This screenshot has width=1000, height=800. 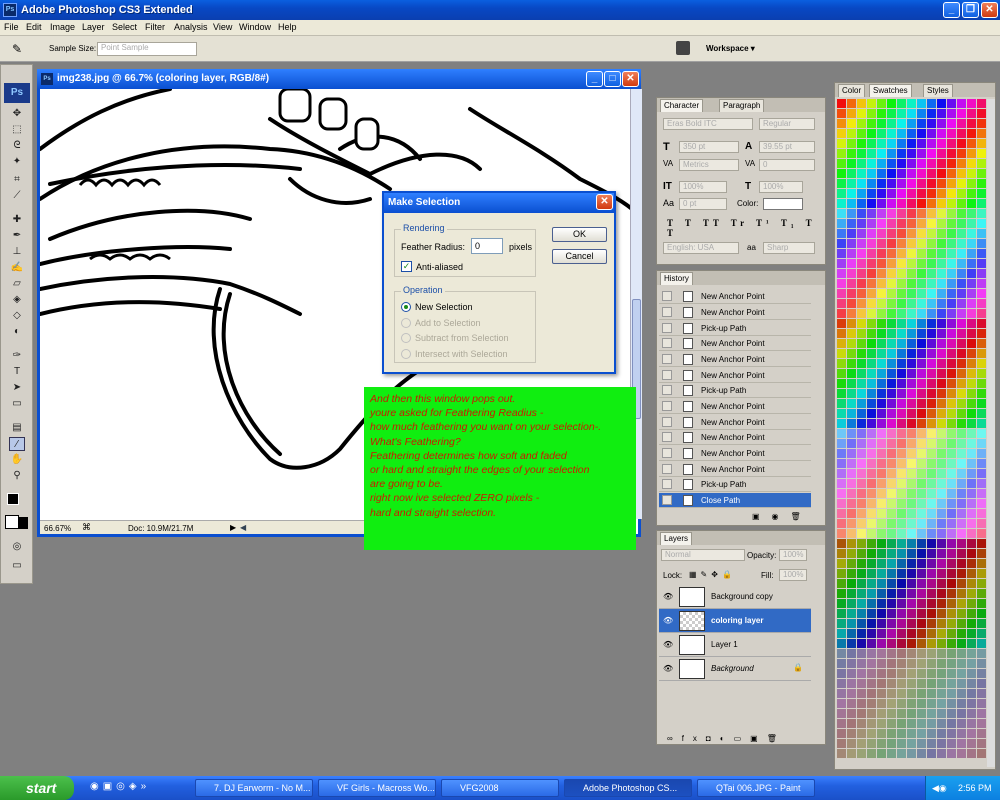 I want to click on intersect-selection-radio, so click(x=406, y=354).